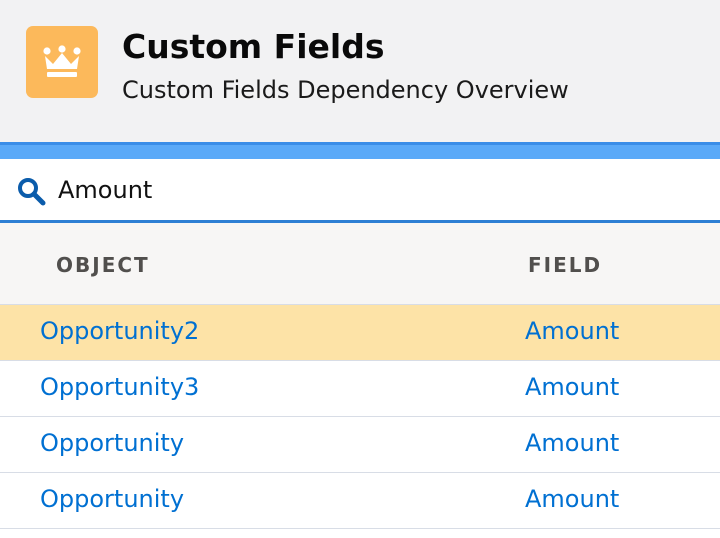  Describe the element at coordinates (253, 46) in the screenshot. I see `page-title: Custom Fields` at that location.